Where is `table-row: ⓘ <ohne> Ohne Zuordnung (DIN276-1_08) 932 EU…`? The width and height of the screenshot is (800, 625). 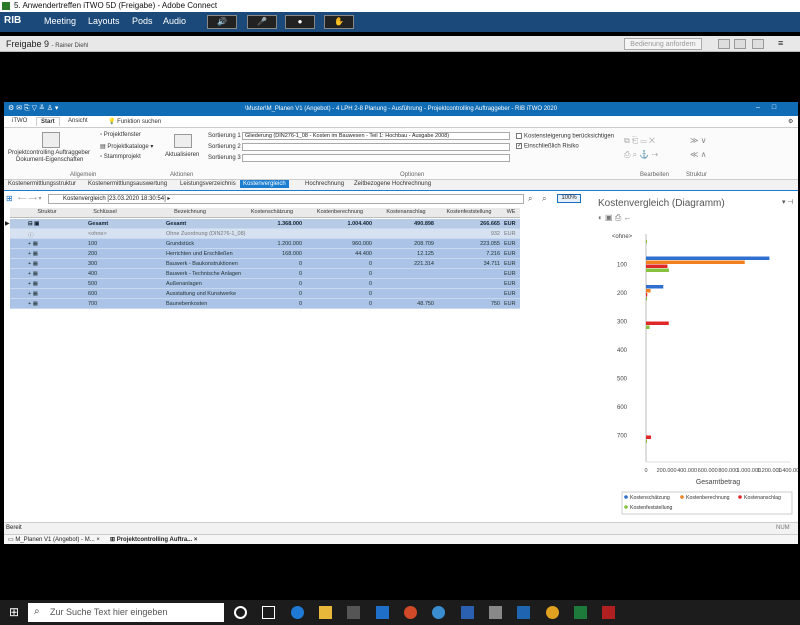 table-row: ⓘ <ohne> Ohne Zuordnung (DIN276-1_08) 932 EU… is located at coordinates (265, 234).